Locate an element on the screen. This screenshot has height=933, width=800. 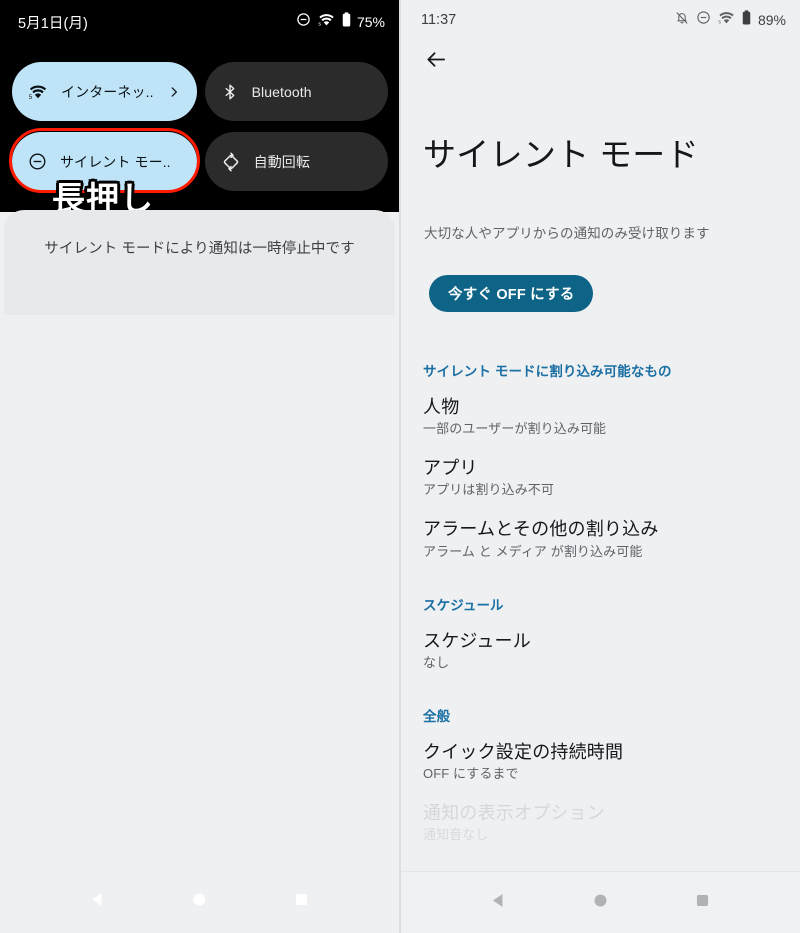
list-item-apps: アプリ アプリは割り込み不可 is located at coordinates (600, 477).